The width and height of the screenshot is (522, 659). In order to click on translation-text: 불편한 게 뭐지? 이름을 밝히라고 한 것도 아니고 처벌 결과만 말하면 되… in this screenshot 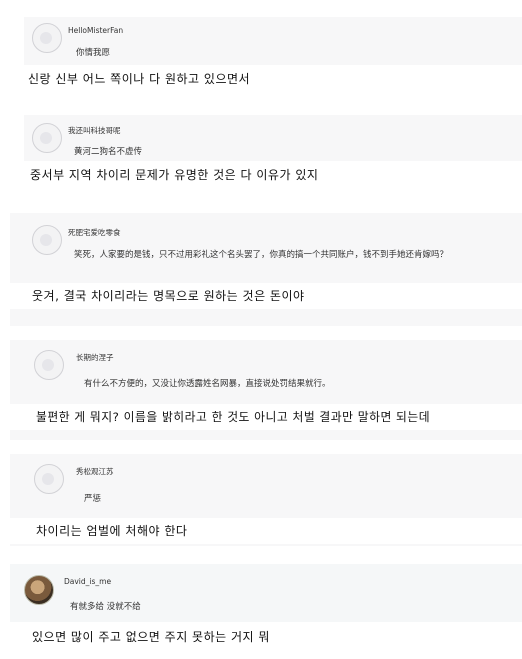, I will do `click(266, 417)`.